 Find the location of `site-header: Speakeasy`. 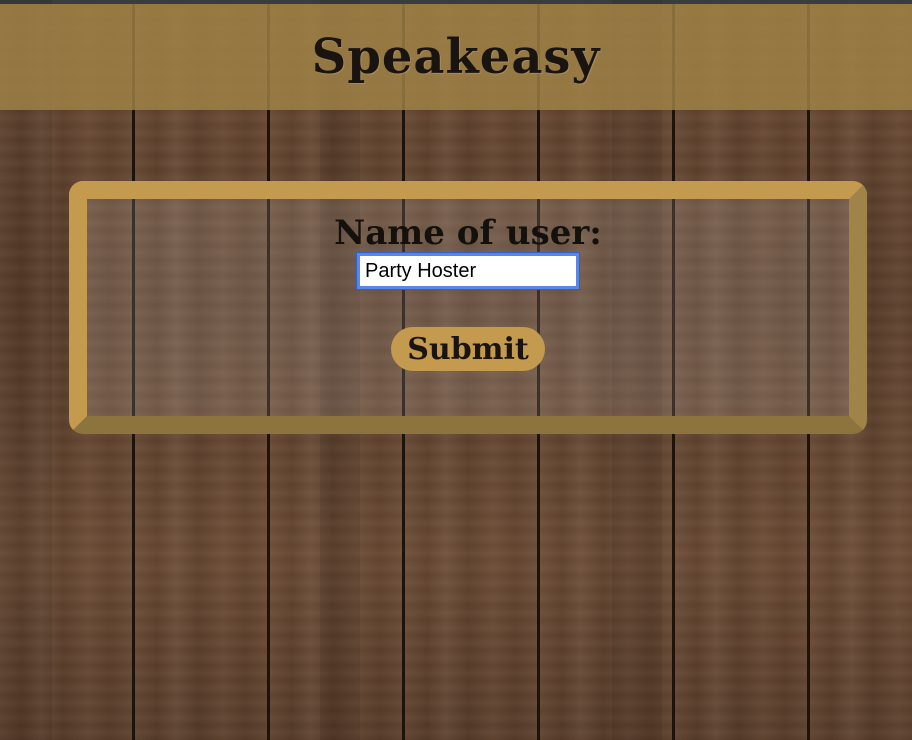

site-header: Speakeasy is located at coordinates (456, 57).